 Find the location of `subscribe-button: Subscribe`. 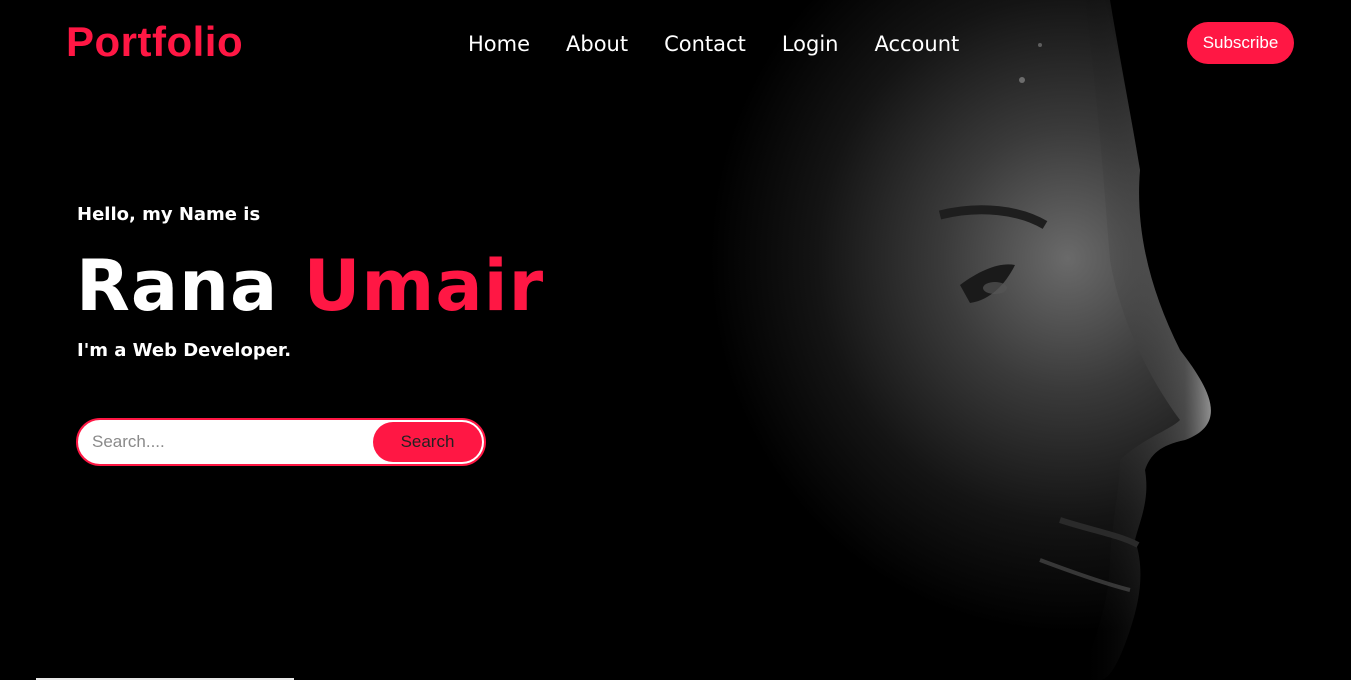

subscribe-button: Subscribe is located at coordinates (1240, 43).